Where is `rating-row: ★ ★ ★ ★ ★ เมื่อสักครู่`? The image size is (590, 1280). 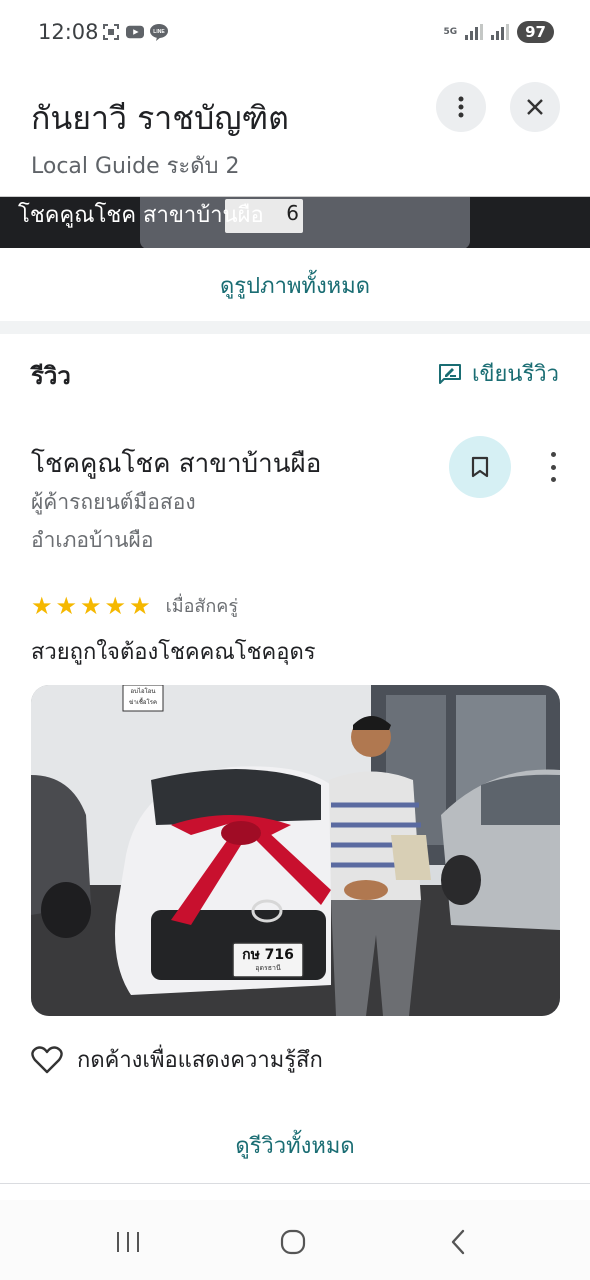 rating-row: ★ ★ ★ ★ ★ เมื่อสักครู่ is located at coordinates (134, 605).